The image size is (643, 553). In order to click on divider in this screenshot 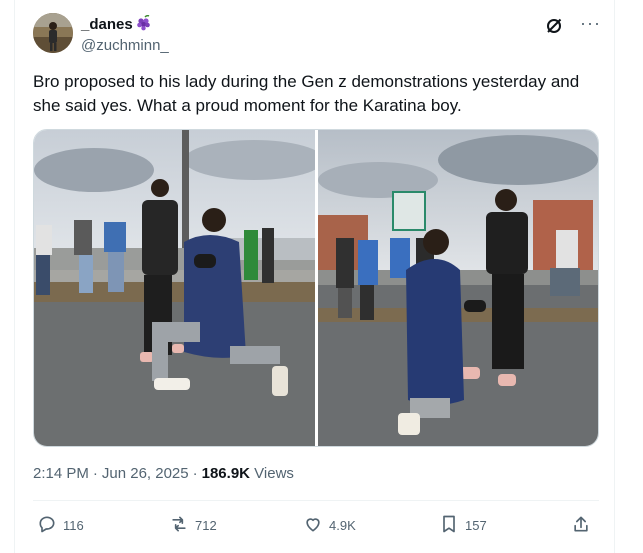, I will do `click(316, 500)`.